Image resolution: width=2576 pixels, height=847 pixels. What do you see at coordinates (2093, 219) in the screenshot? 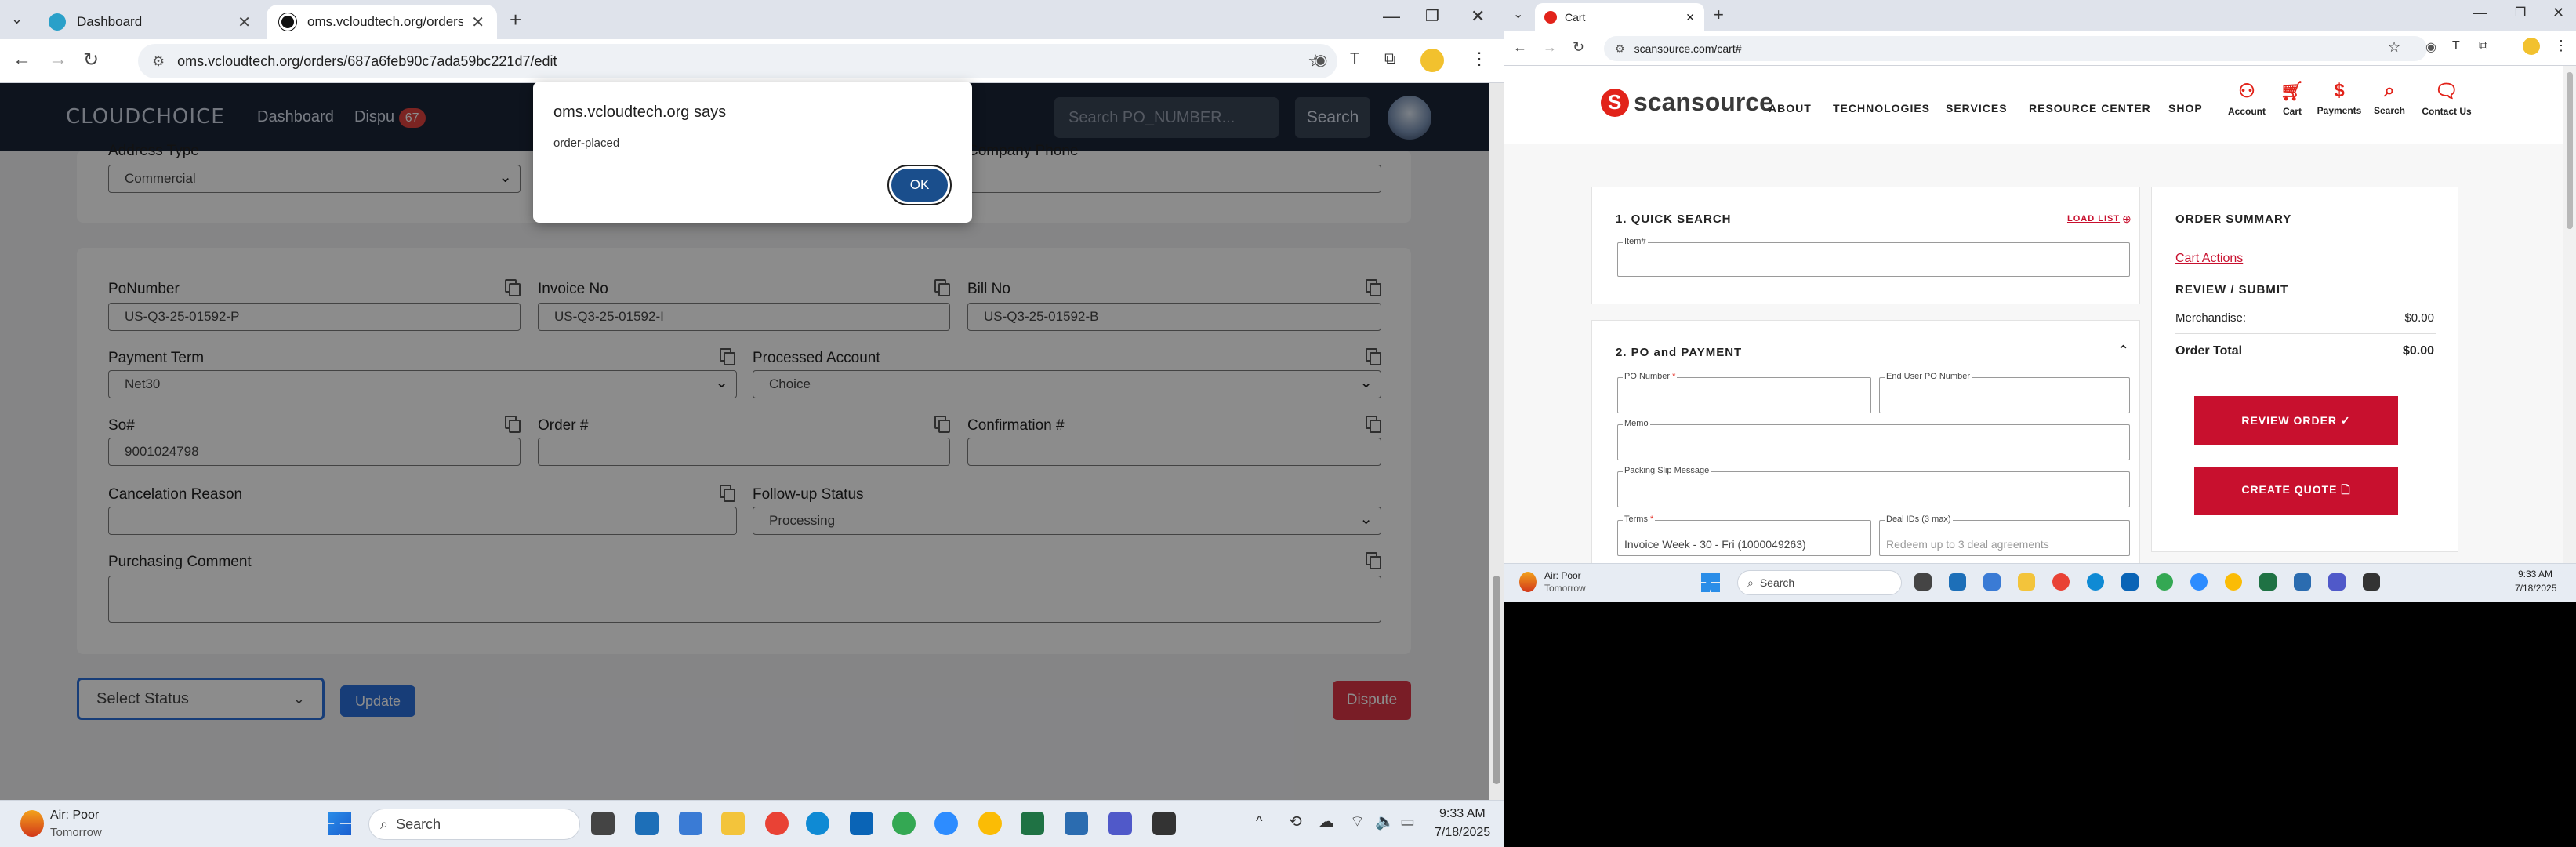
I see `load-list-link: LOAD LIST` at bounding box center [2093, 219].